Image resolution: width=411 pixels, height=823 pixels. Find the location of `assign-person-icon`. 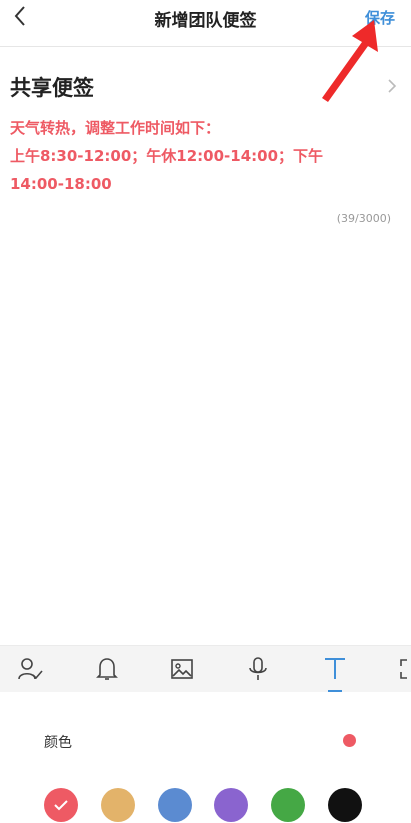

assign-person-icon is located at coordinates (30, 669).